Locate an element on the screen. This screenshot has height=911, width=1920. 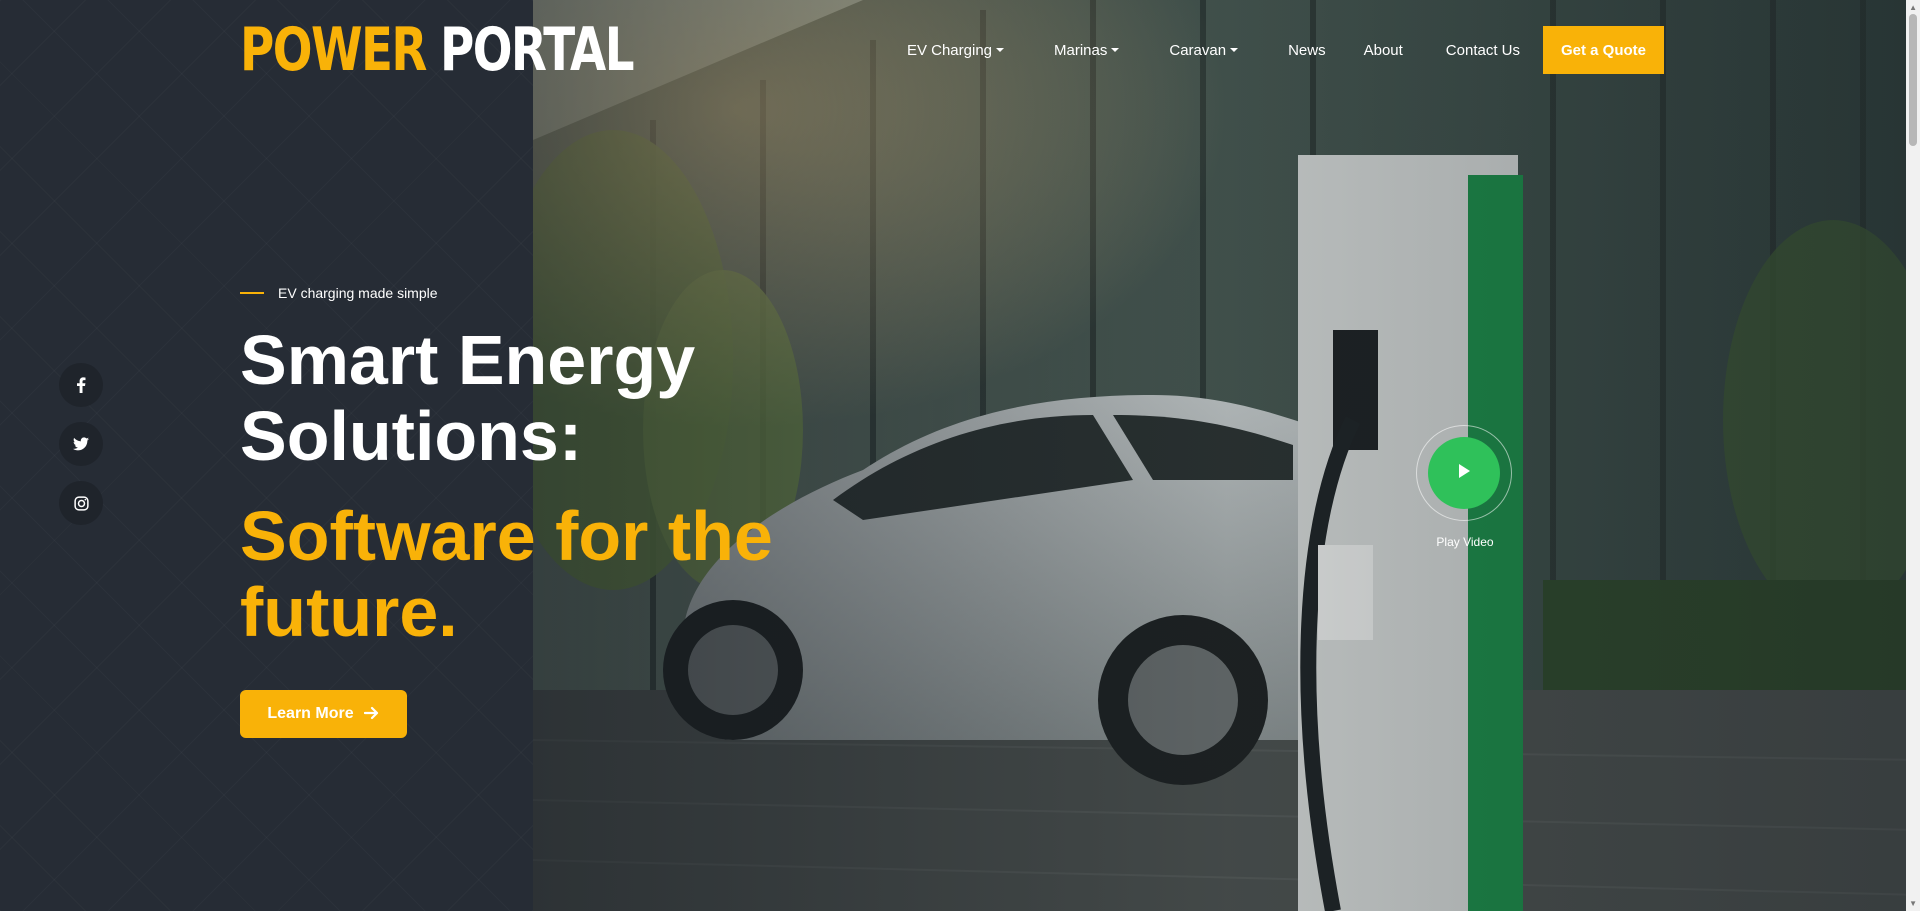
nav-item-news: News is located at coordinates (1307, 50).